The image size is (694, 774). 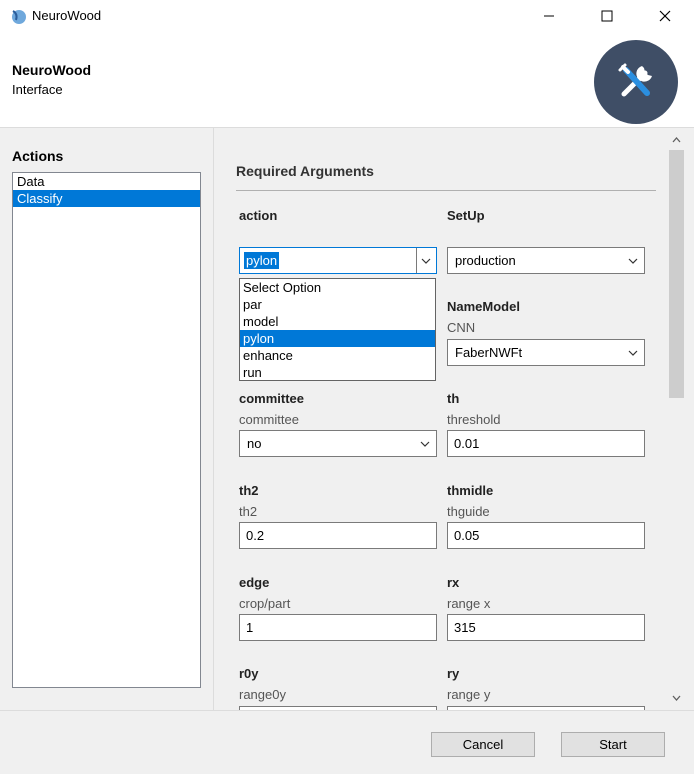 I want to click on scroll-up-button, so click(x=676, y=140).